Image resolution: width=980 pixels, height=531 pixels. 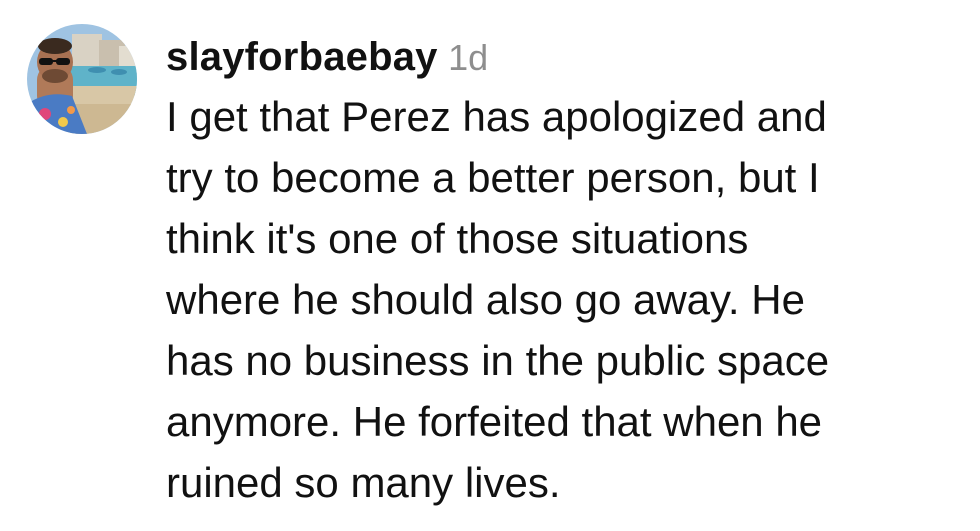 I want to click on user-avatar, so click(x=82, y=79).